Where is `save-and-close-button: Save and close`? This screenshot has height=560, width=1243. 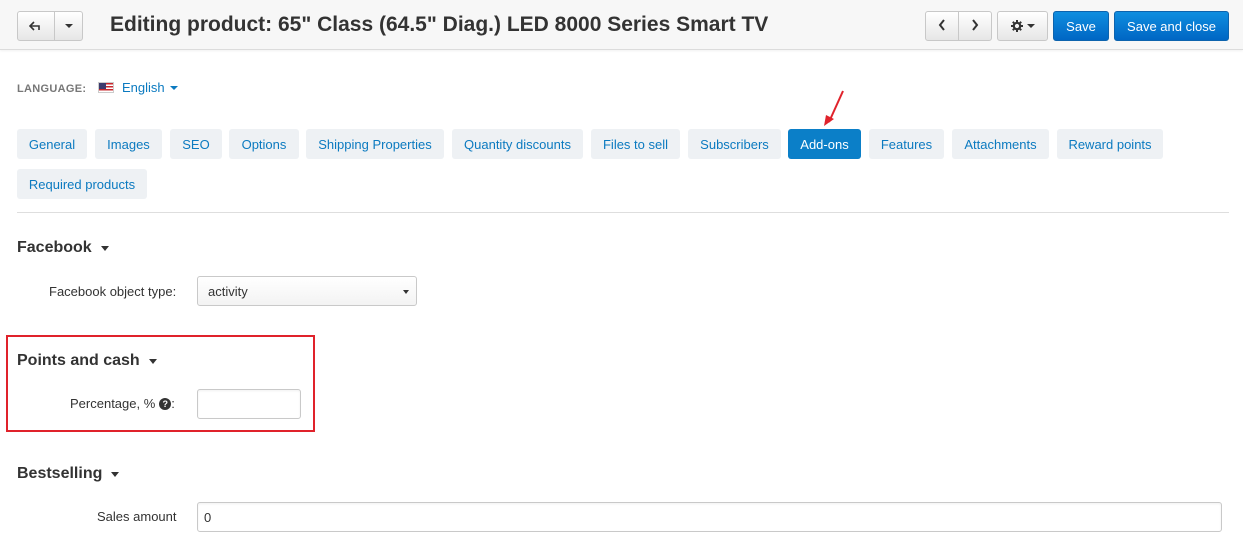
save-and-close-button: Save and close is located at coordinates (1171, 26).